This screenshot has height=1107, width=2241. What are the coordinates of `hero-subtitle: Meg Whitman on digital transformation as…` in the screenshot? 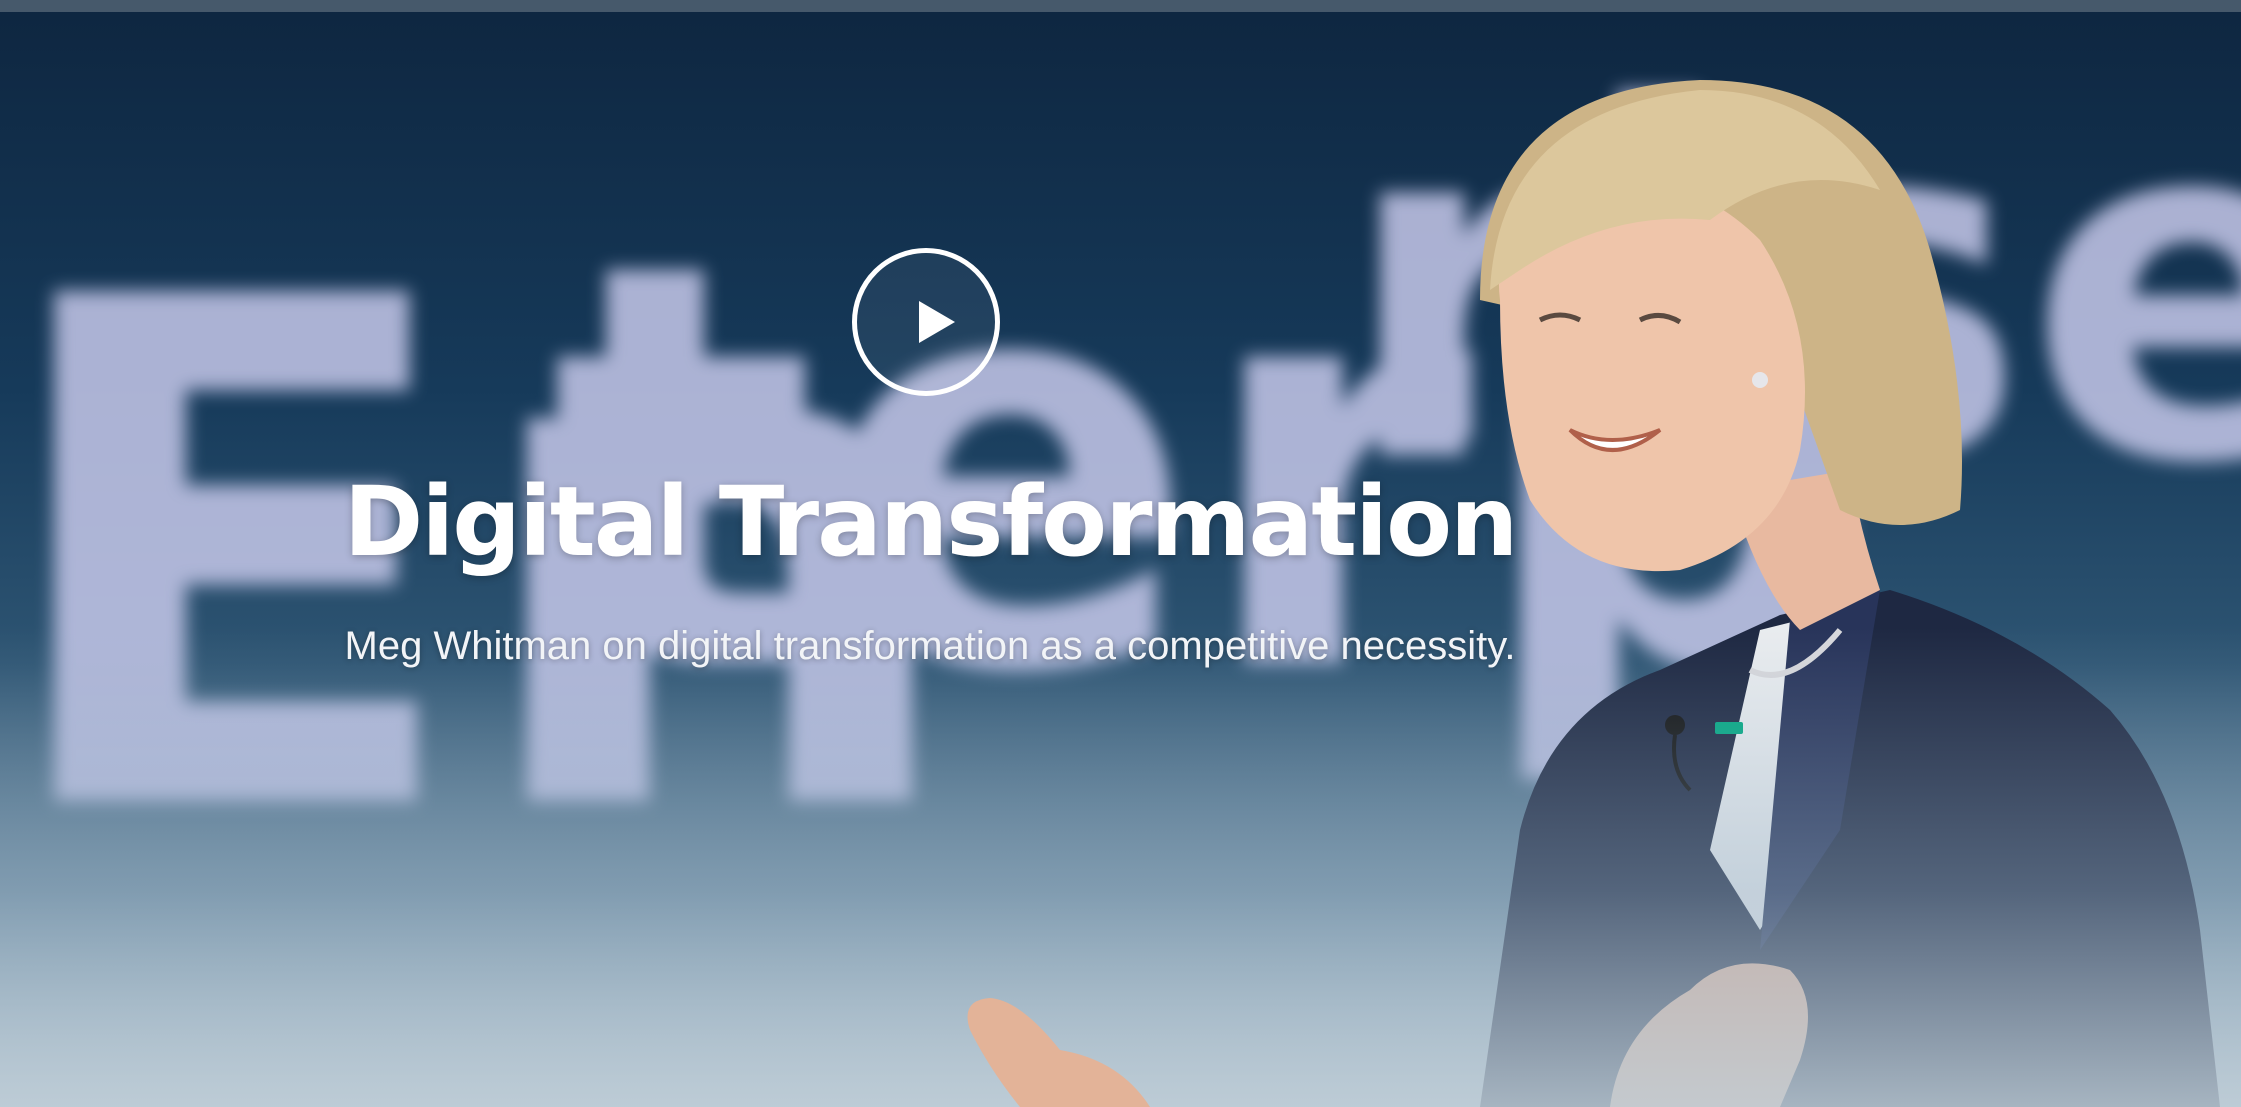 It's located at (930, 646).